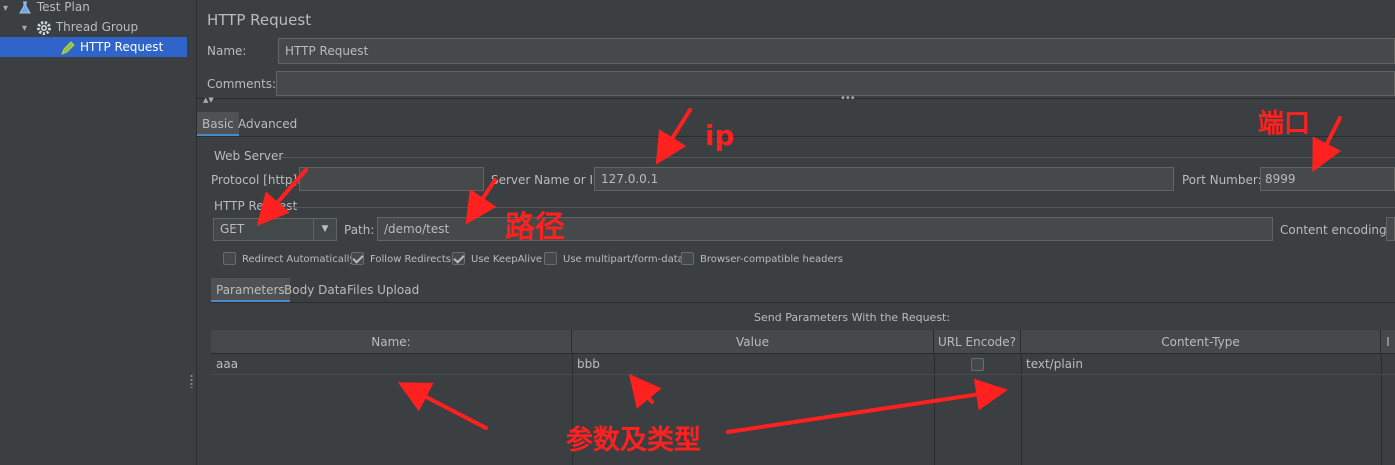  I want to click on column-header-value: Value, so click(753, 342).